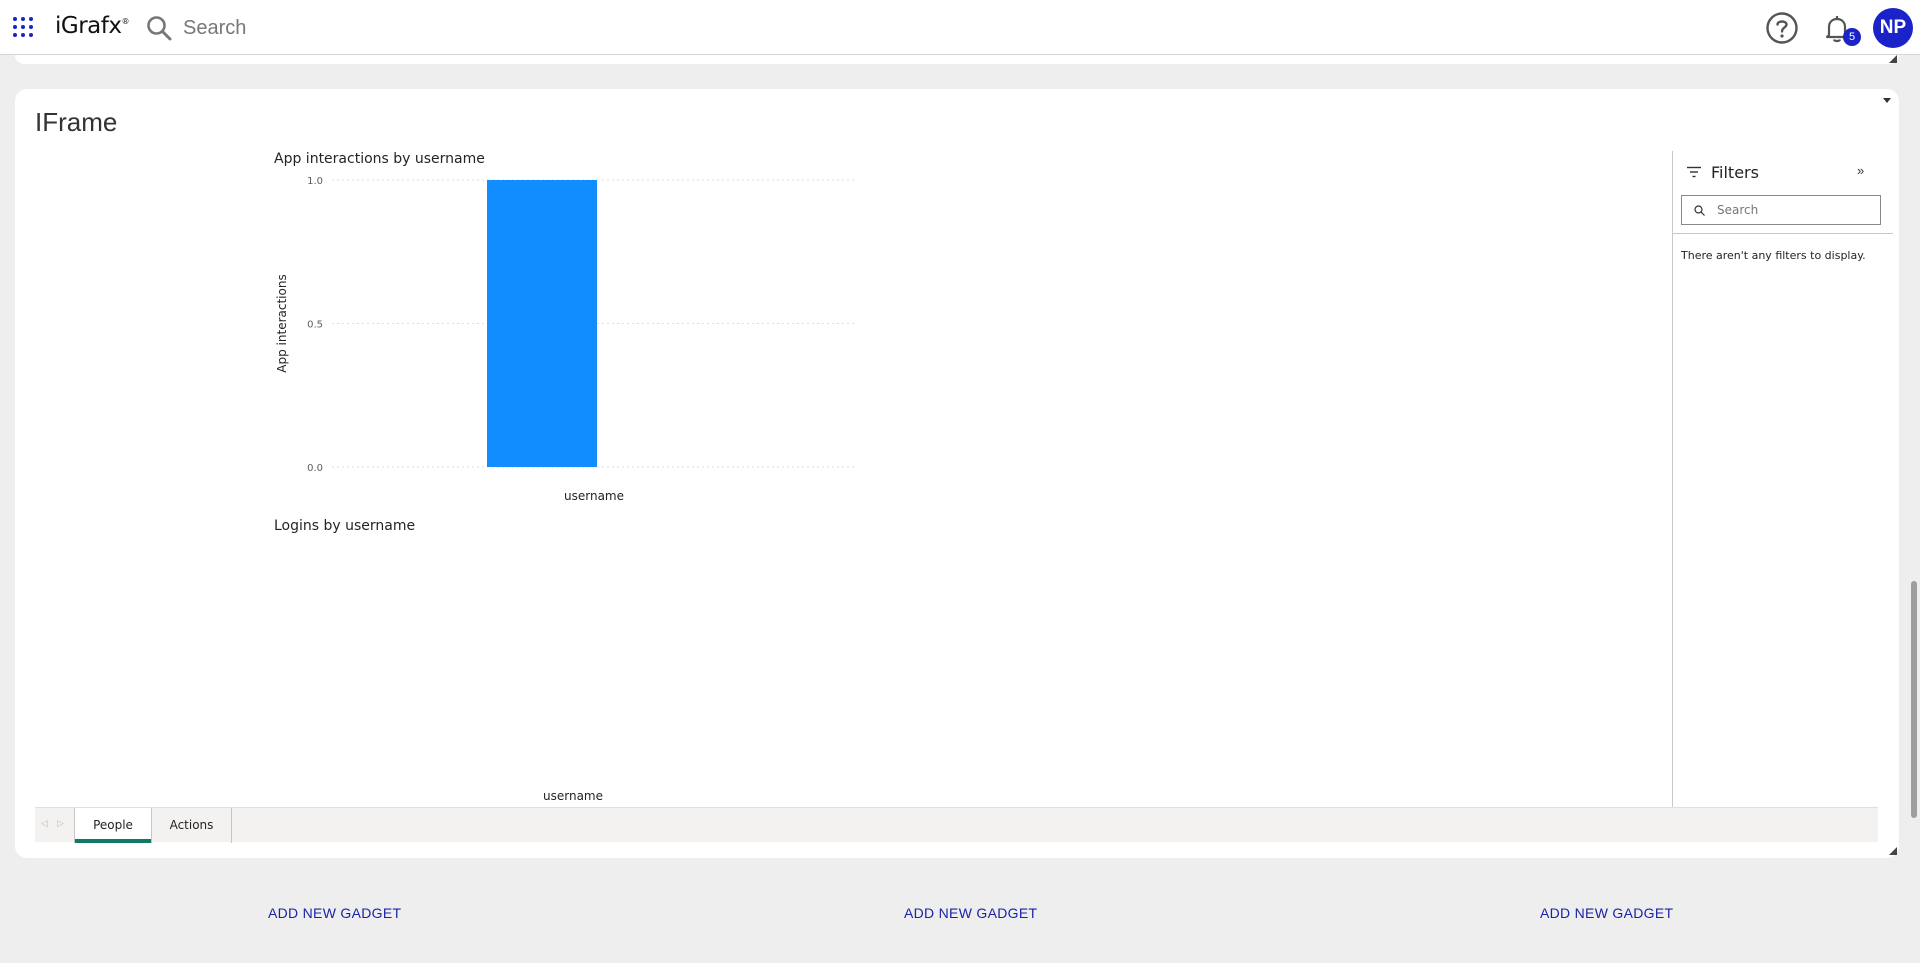 The image size is (1920, 963). Describe the element at coordinates (125, 21) in the screenshot. I see `logo-trademark: ®` at that location.